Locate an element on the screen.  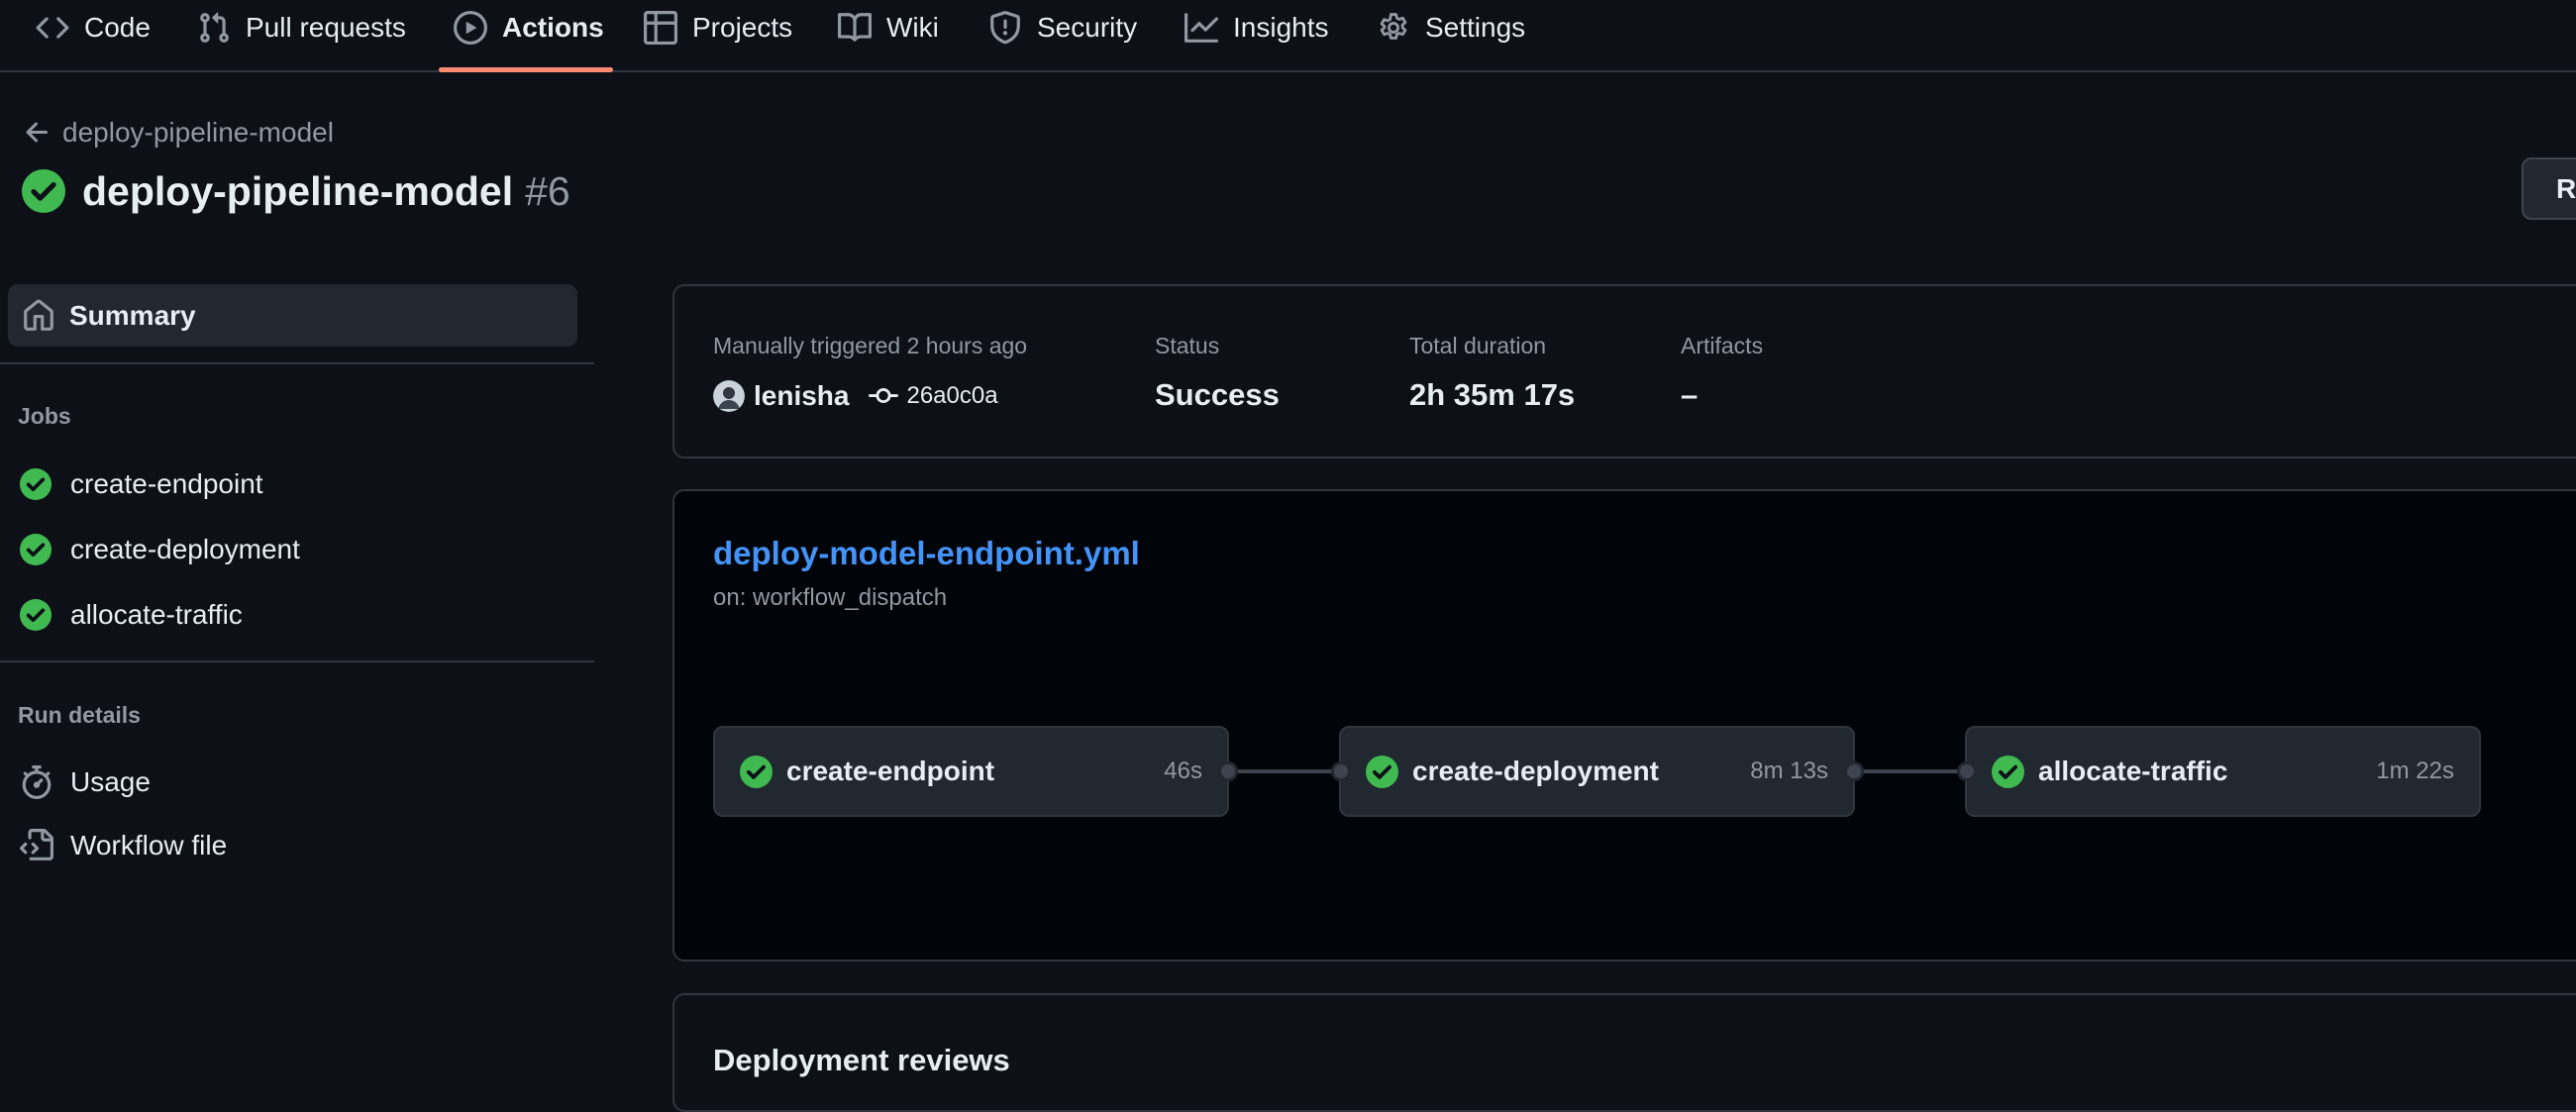
home-icon is located at coordinates (38, 315).